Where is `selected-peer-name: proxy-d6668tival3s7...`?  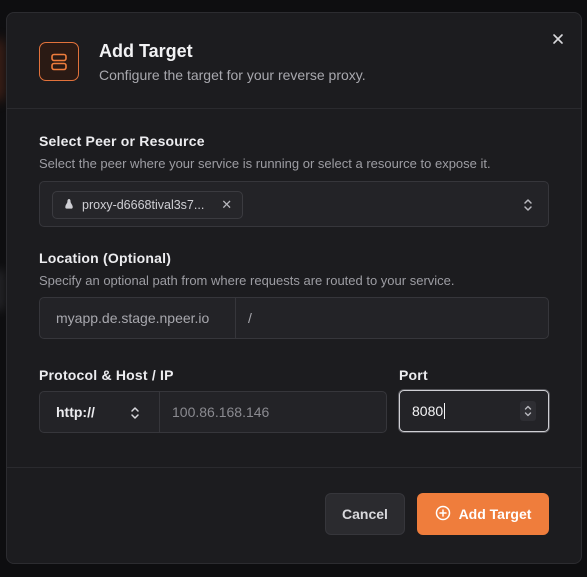
selected-peer-name: proxy-d6668tival3s7... is located at coordinates (143, 205).